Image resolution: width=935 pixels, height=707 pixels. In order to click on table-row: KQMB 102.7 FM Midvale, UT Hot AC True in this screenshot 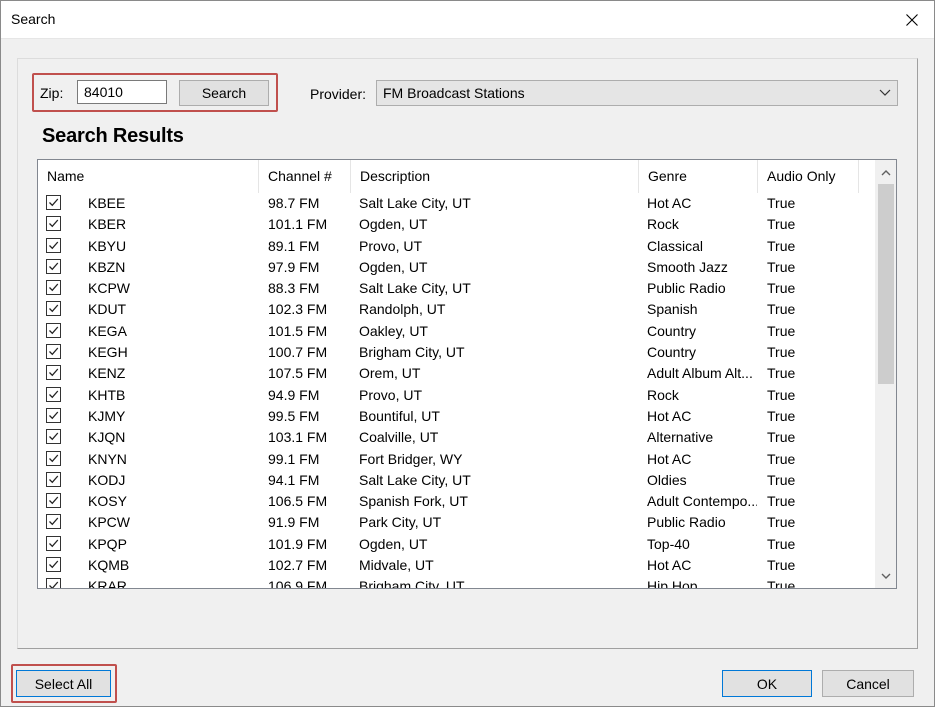, I will do `click(457, 565)`.